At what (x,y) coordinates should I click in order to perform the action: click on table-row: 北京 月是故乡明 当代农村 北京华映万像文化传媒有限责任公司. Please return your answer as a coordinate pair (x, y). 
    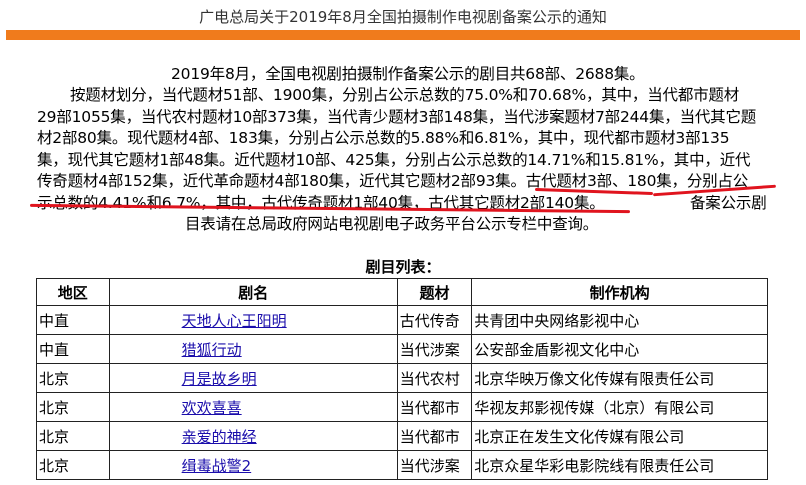
    Looking at the image, I should click on (402, 378).